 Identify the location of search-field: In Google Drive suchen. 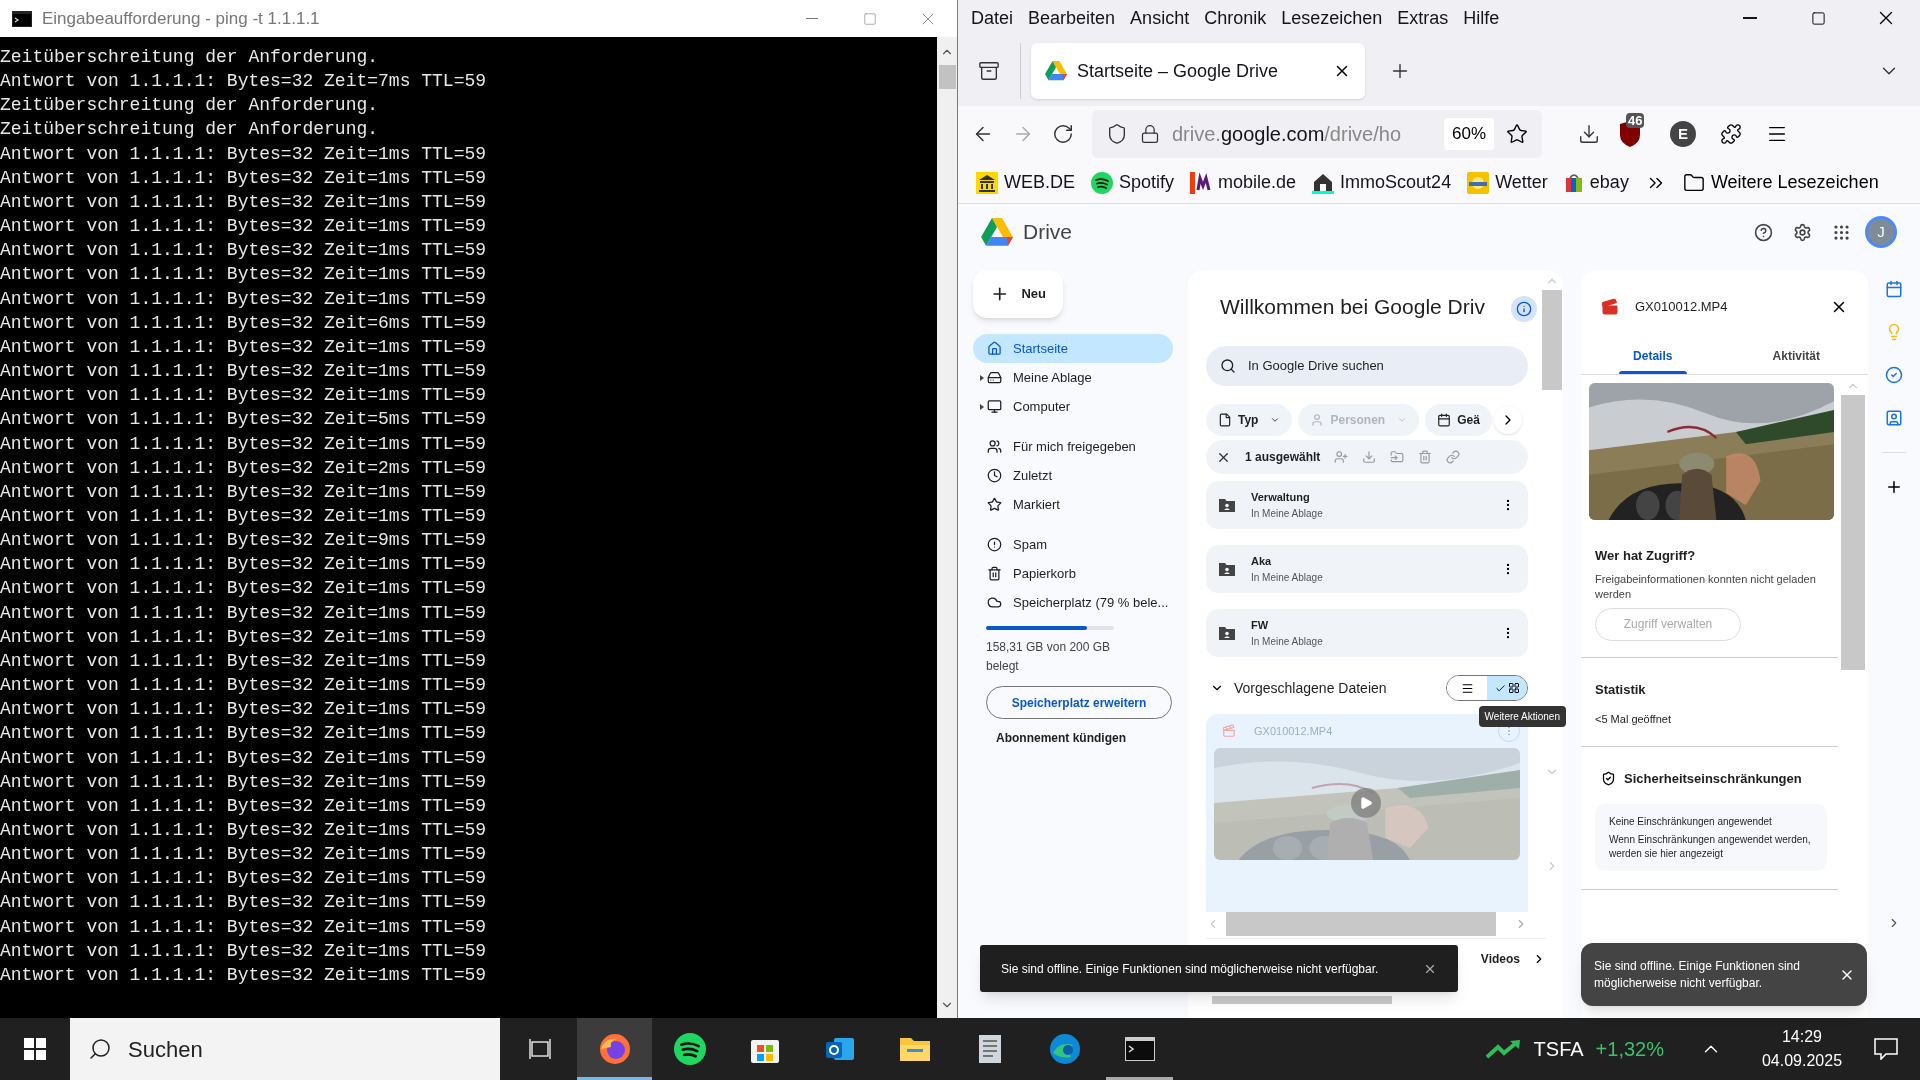
(1367, 366).